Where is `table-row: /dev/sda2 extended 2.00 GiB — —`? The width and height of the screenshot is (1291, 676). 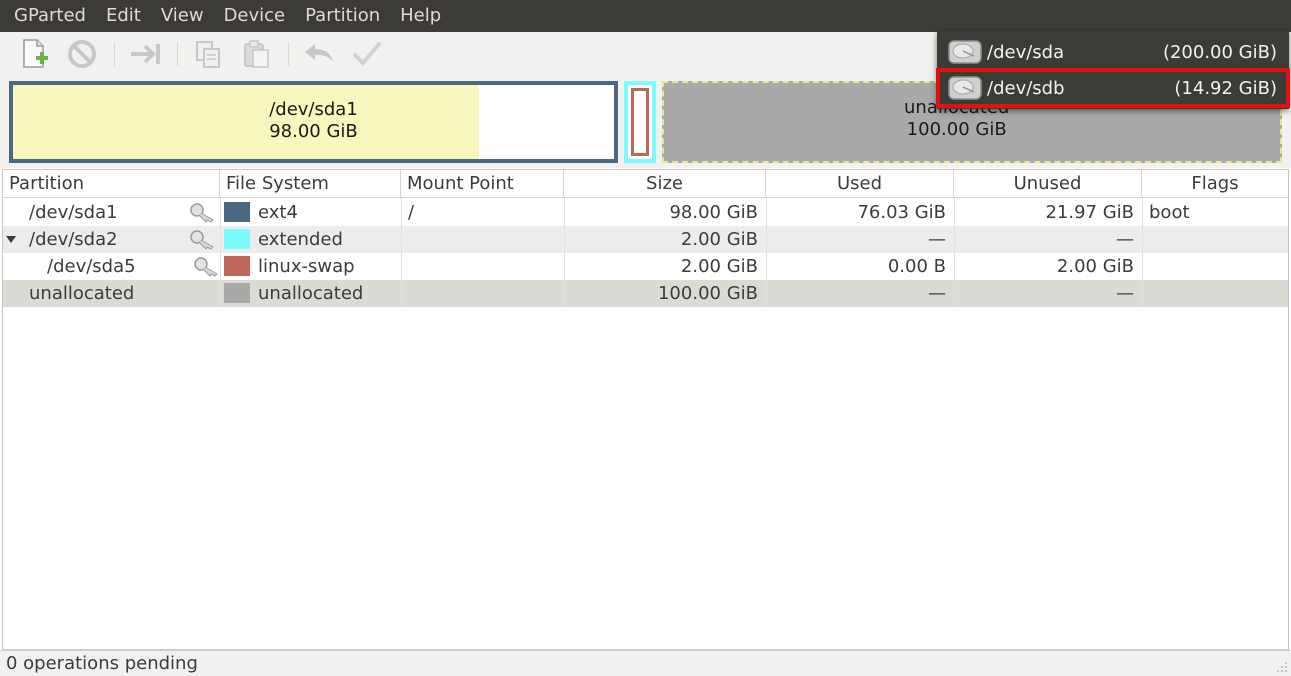 table-row: /dev/sda2 extended 2.00 GiB — — is located at coordinates (645, 239).